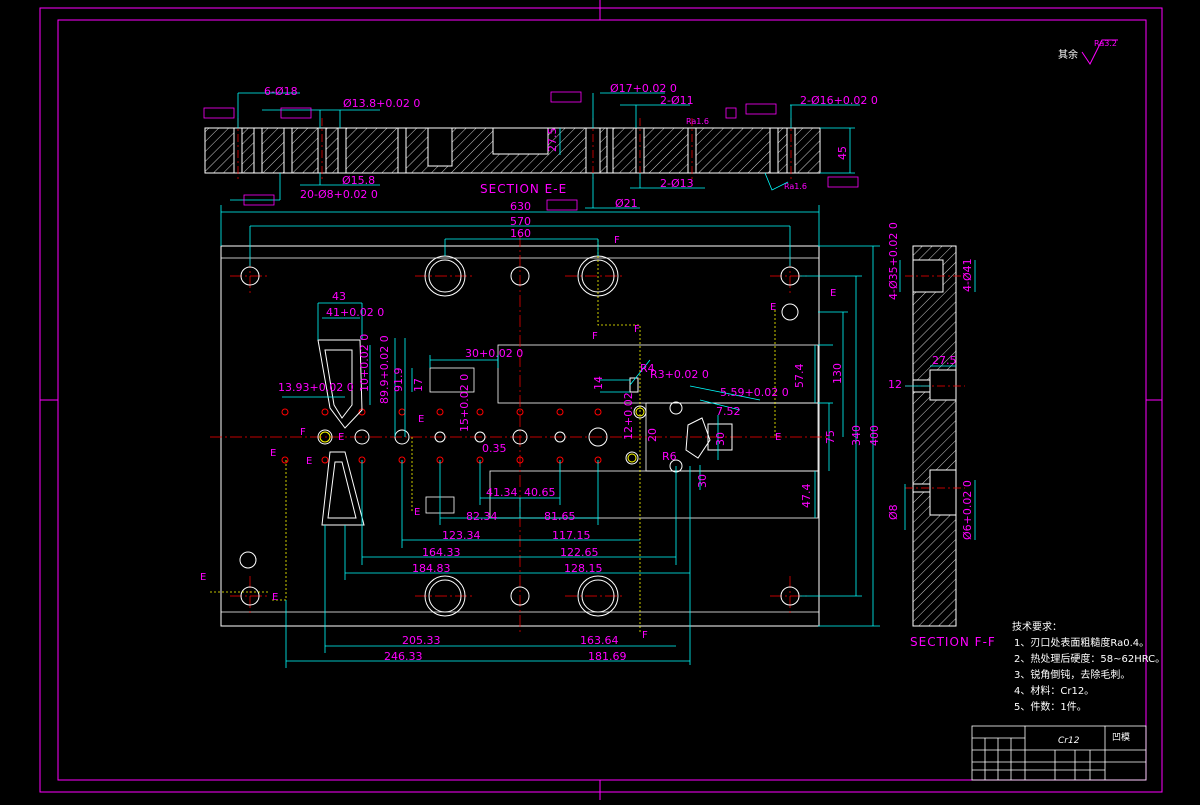  I want to click on right-dim-8: 400, so click(874, 435).